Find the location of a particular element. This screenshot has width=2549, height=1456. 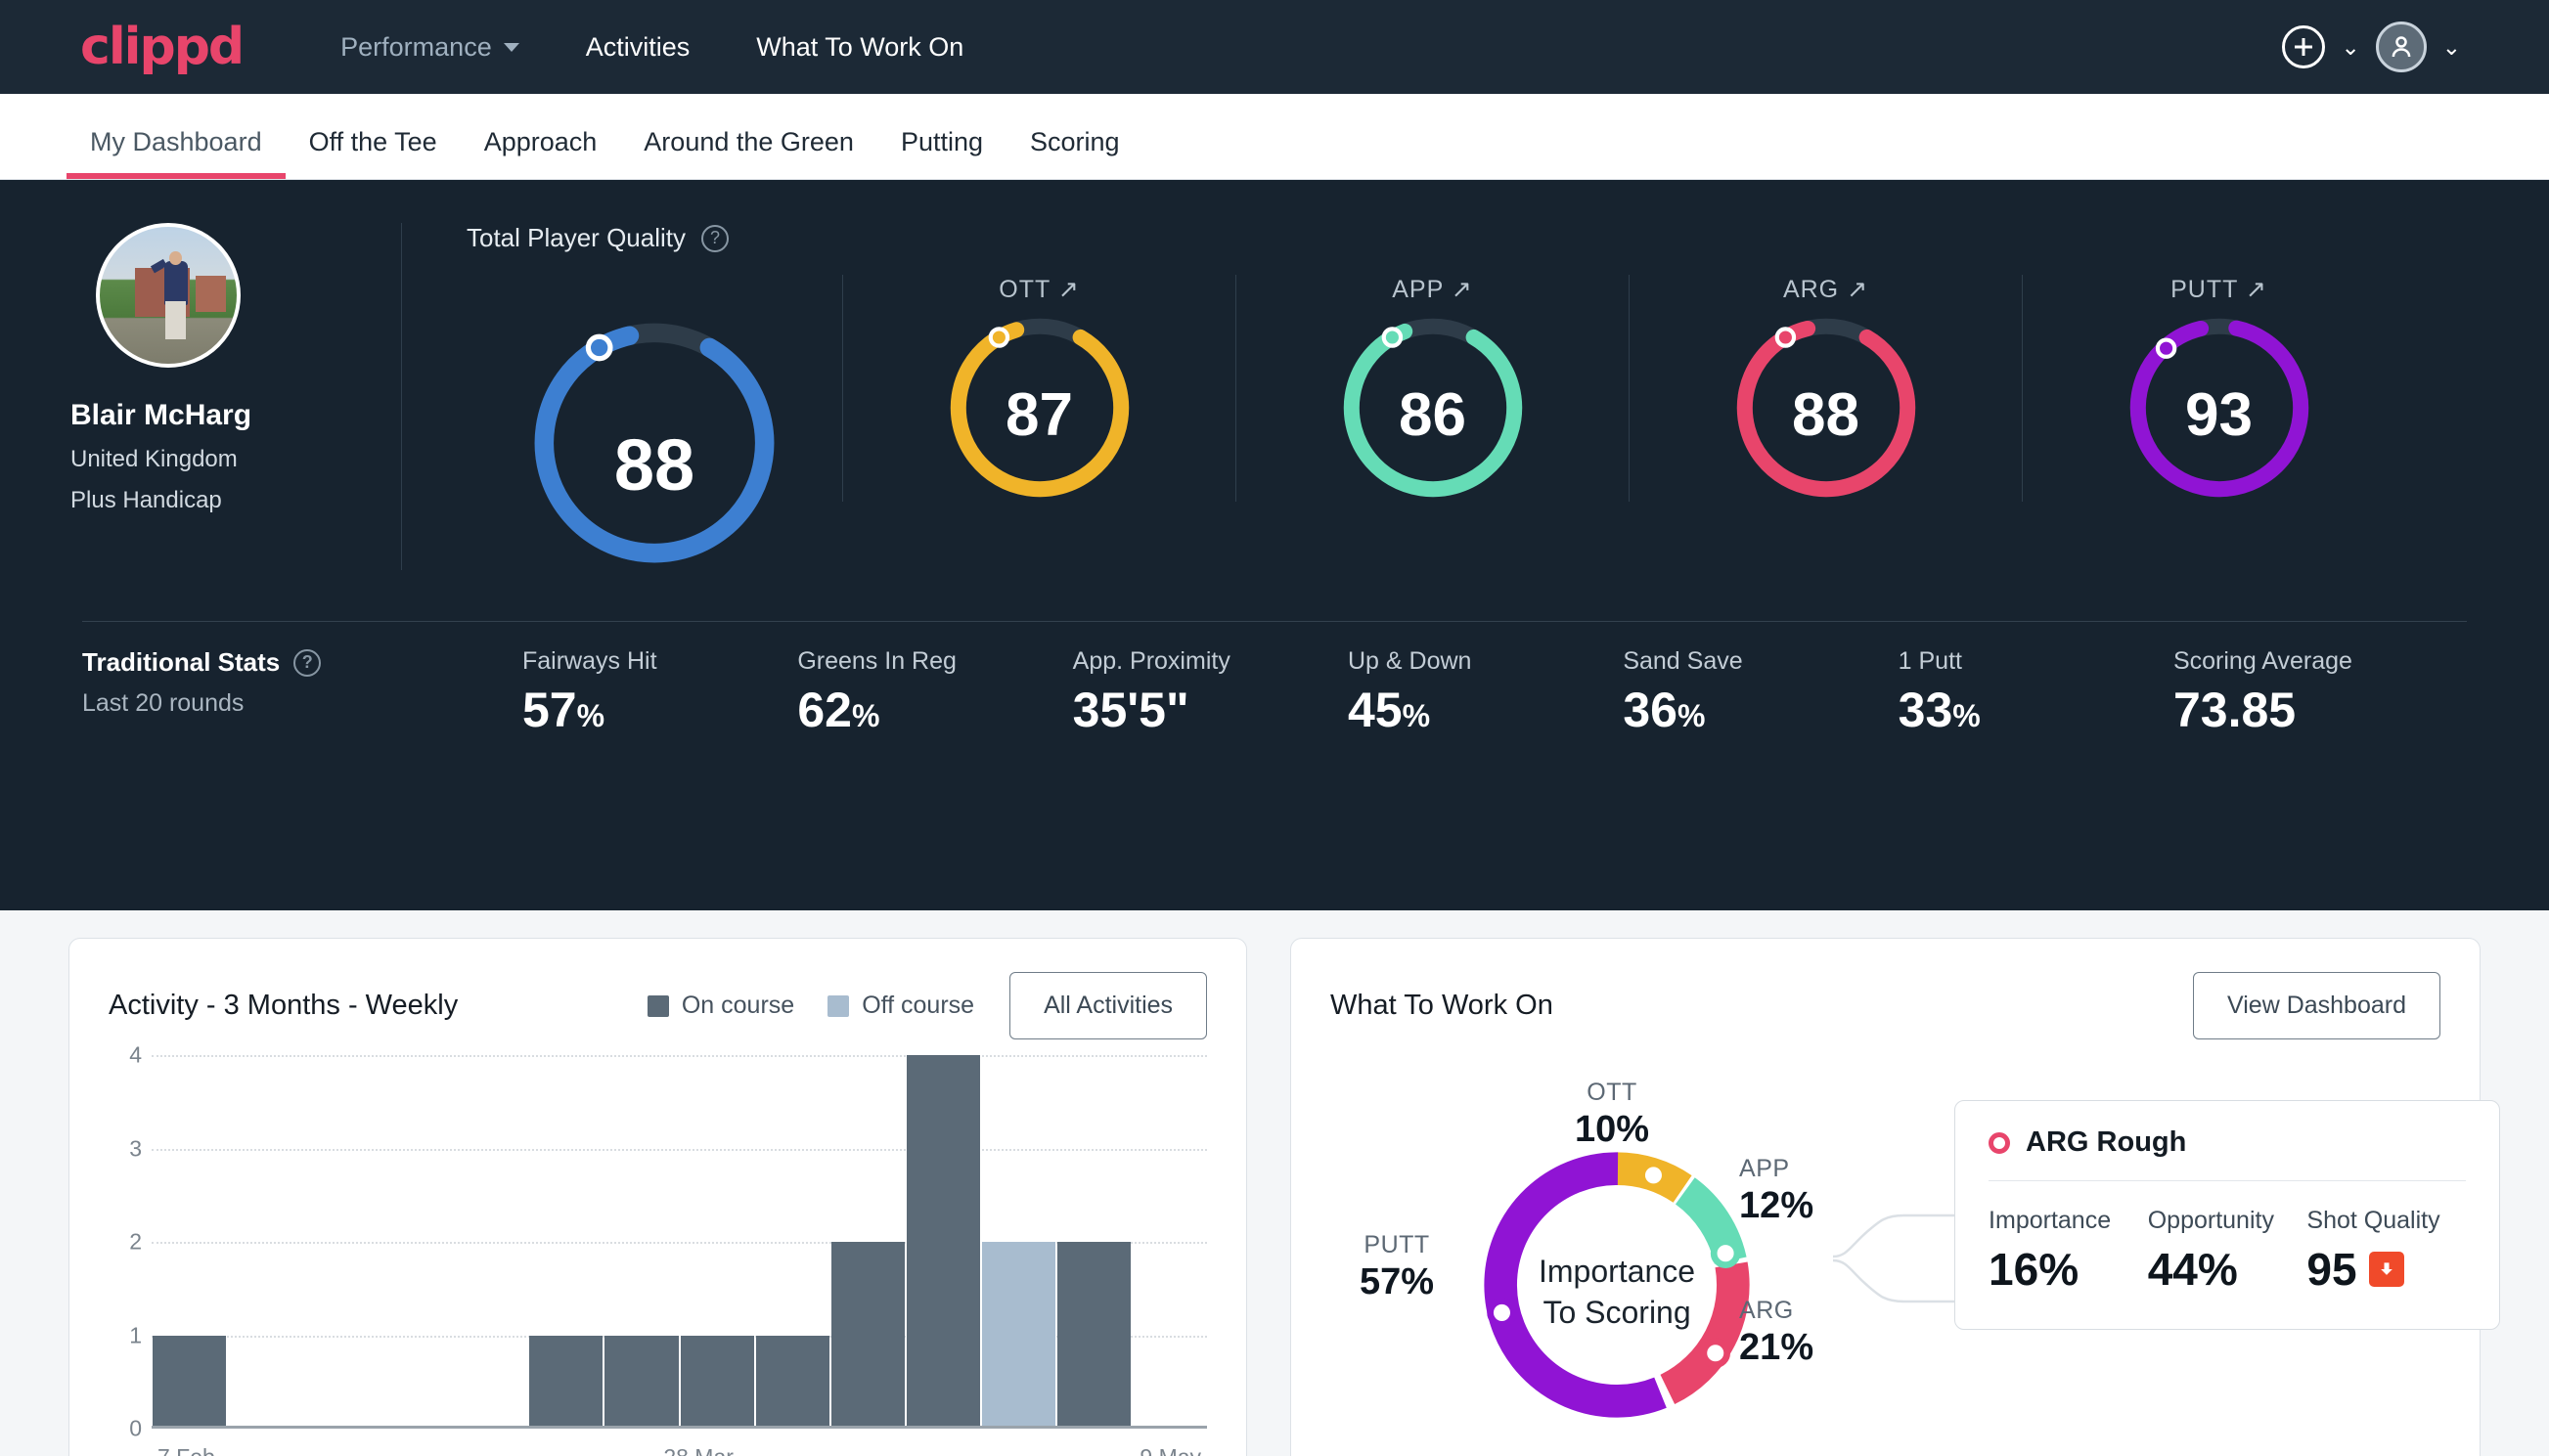

top-right-actions: ⌄ ⌄ is located at coordinates (2393, 47).